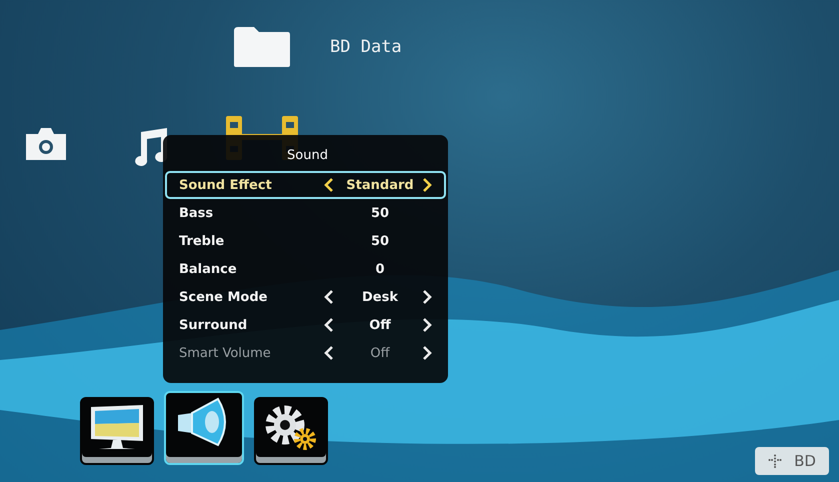  What do you see at coordinates (291, 431) in the screenshot?
I see `system-settings-tab` at bounding box center [291, 431].